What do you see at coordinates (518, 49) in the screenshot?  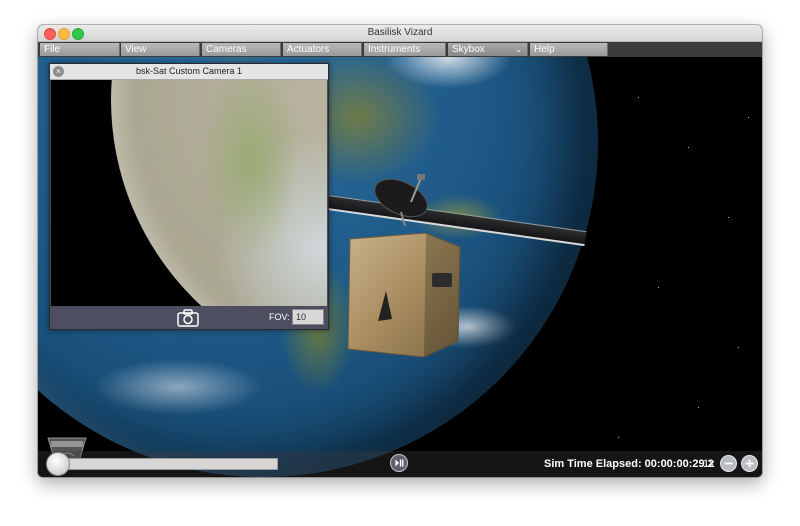 I see `chevron-down-icon: ⌄` at bounding box center [518, 49].